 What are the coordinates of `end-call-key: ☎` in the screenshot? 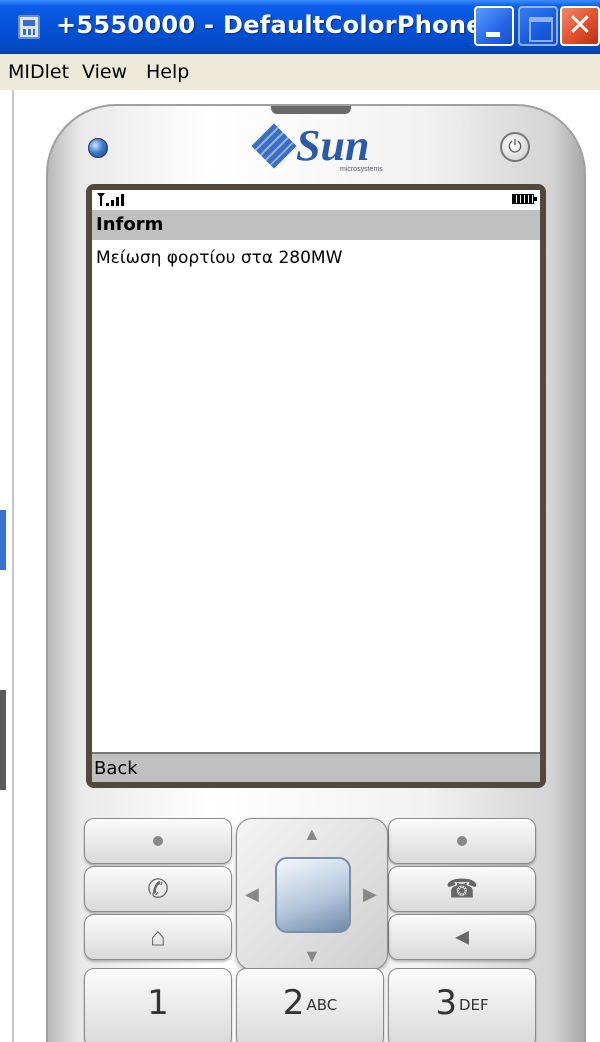 It's located at (462, 889).